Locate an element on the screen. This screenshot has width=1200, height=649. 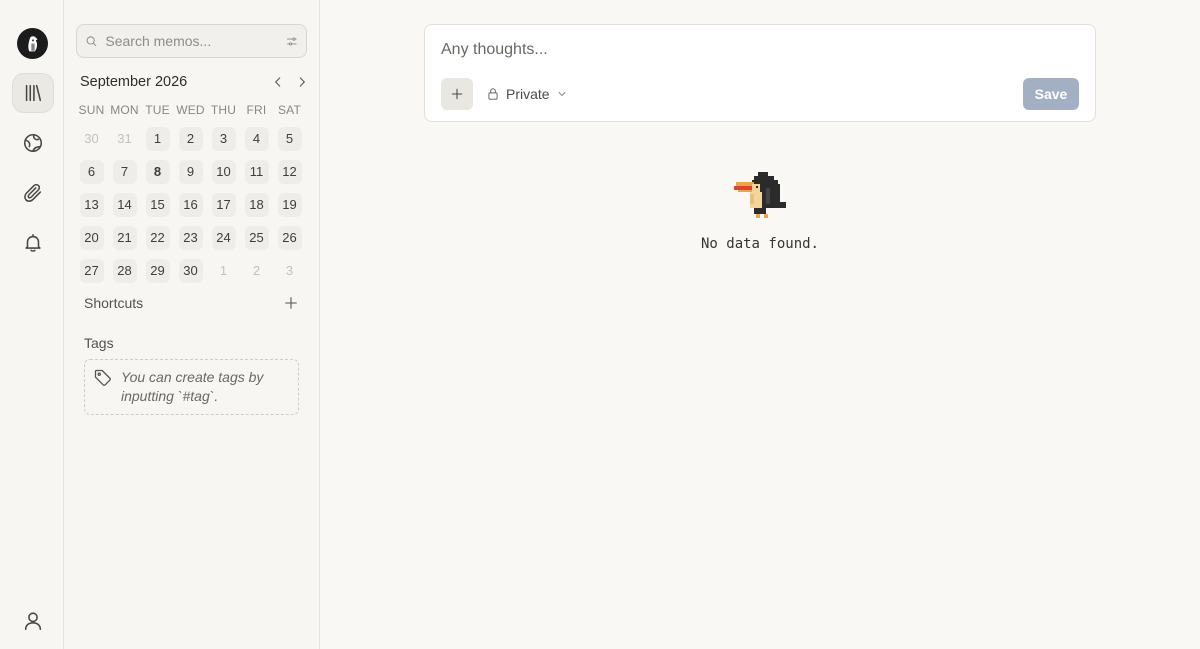
calendar-day: 14 is located at coordinates (124, 204).